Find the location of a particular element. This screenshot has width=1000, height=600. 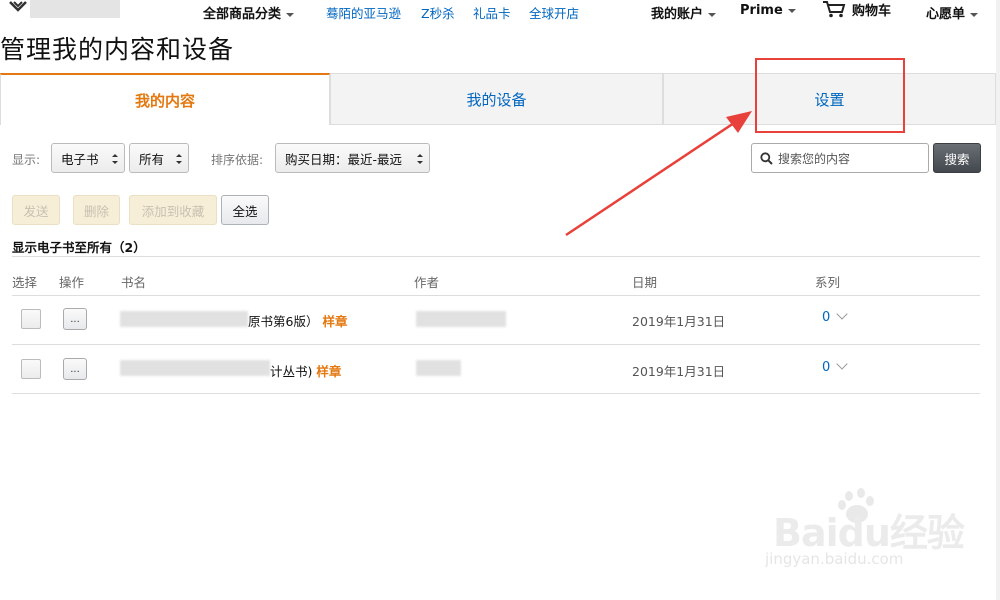

delete-button: 删除 is located at coordinates (96, 210).